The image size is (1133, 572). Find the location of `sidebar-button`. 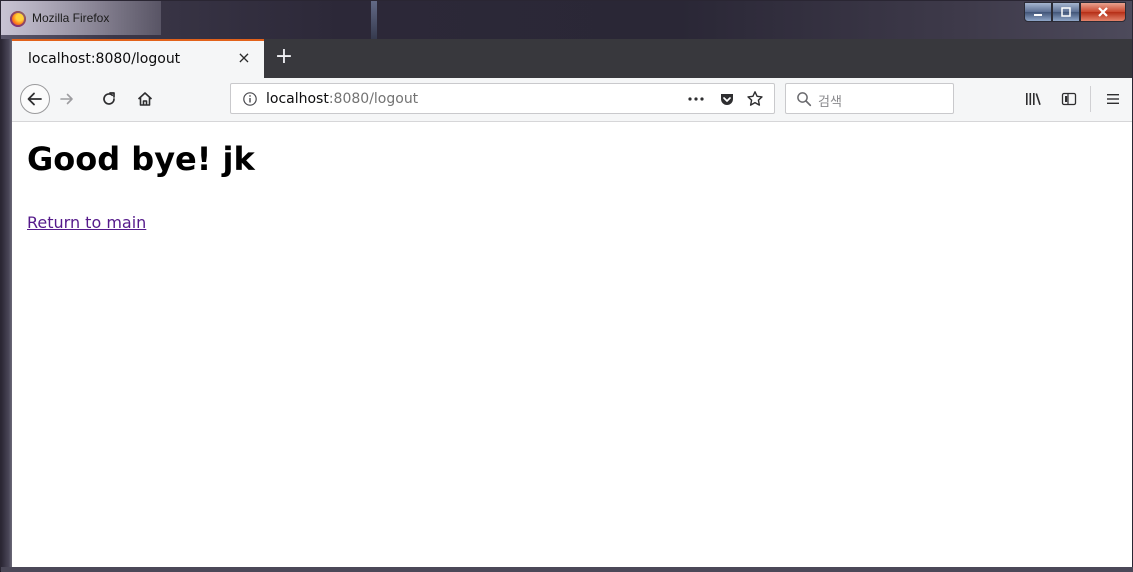

sidebar-button is located at coordinates (1069, 99).